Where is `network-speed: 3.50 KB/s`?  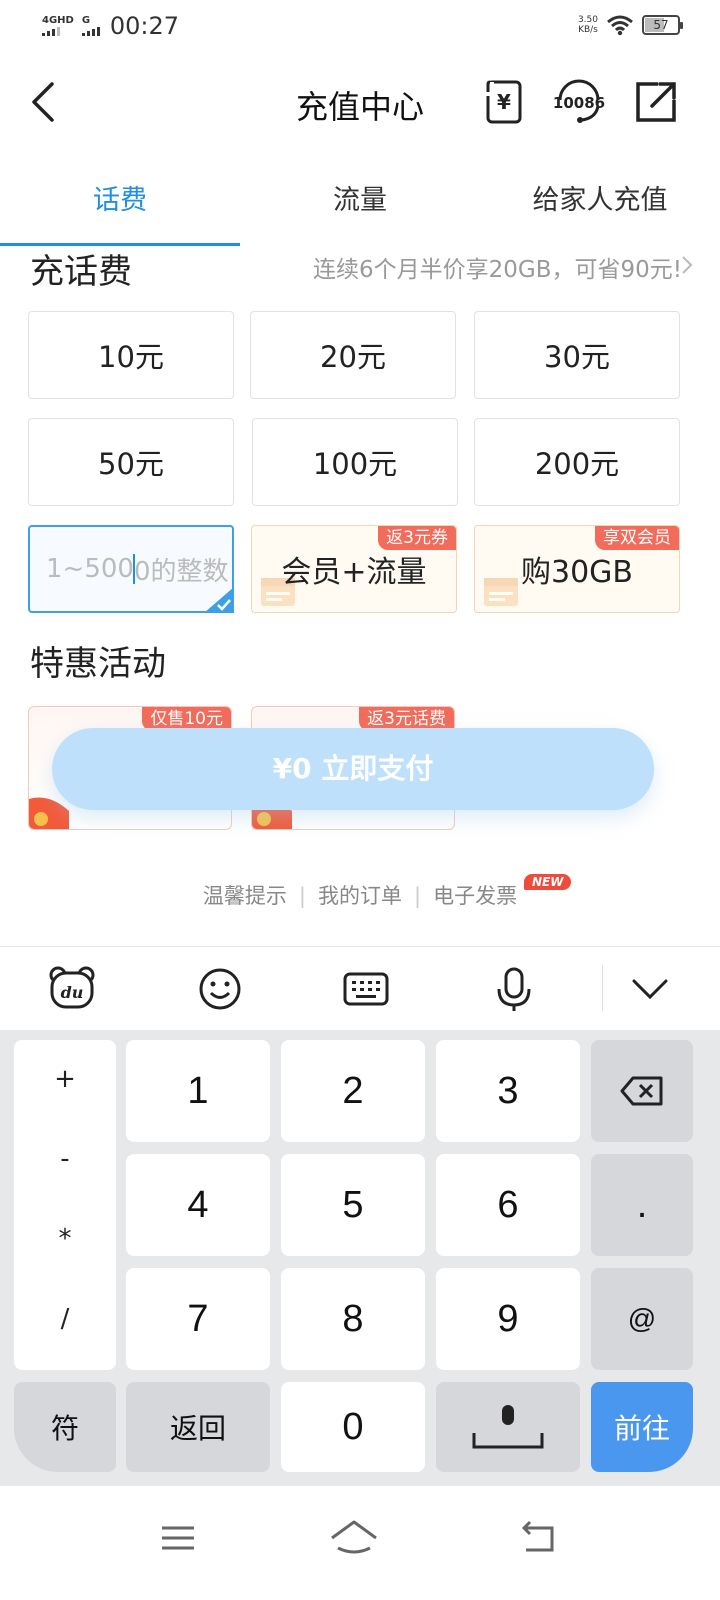 network-speed: 3.50 KB/s is located at coordinates (588, 25).